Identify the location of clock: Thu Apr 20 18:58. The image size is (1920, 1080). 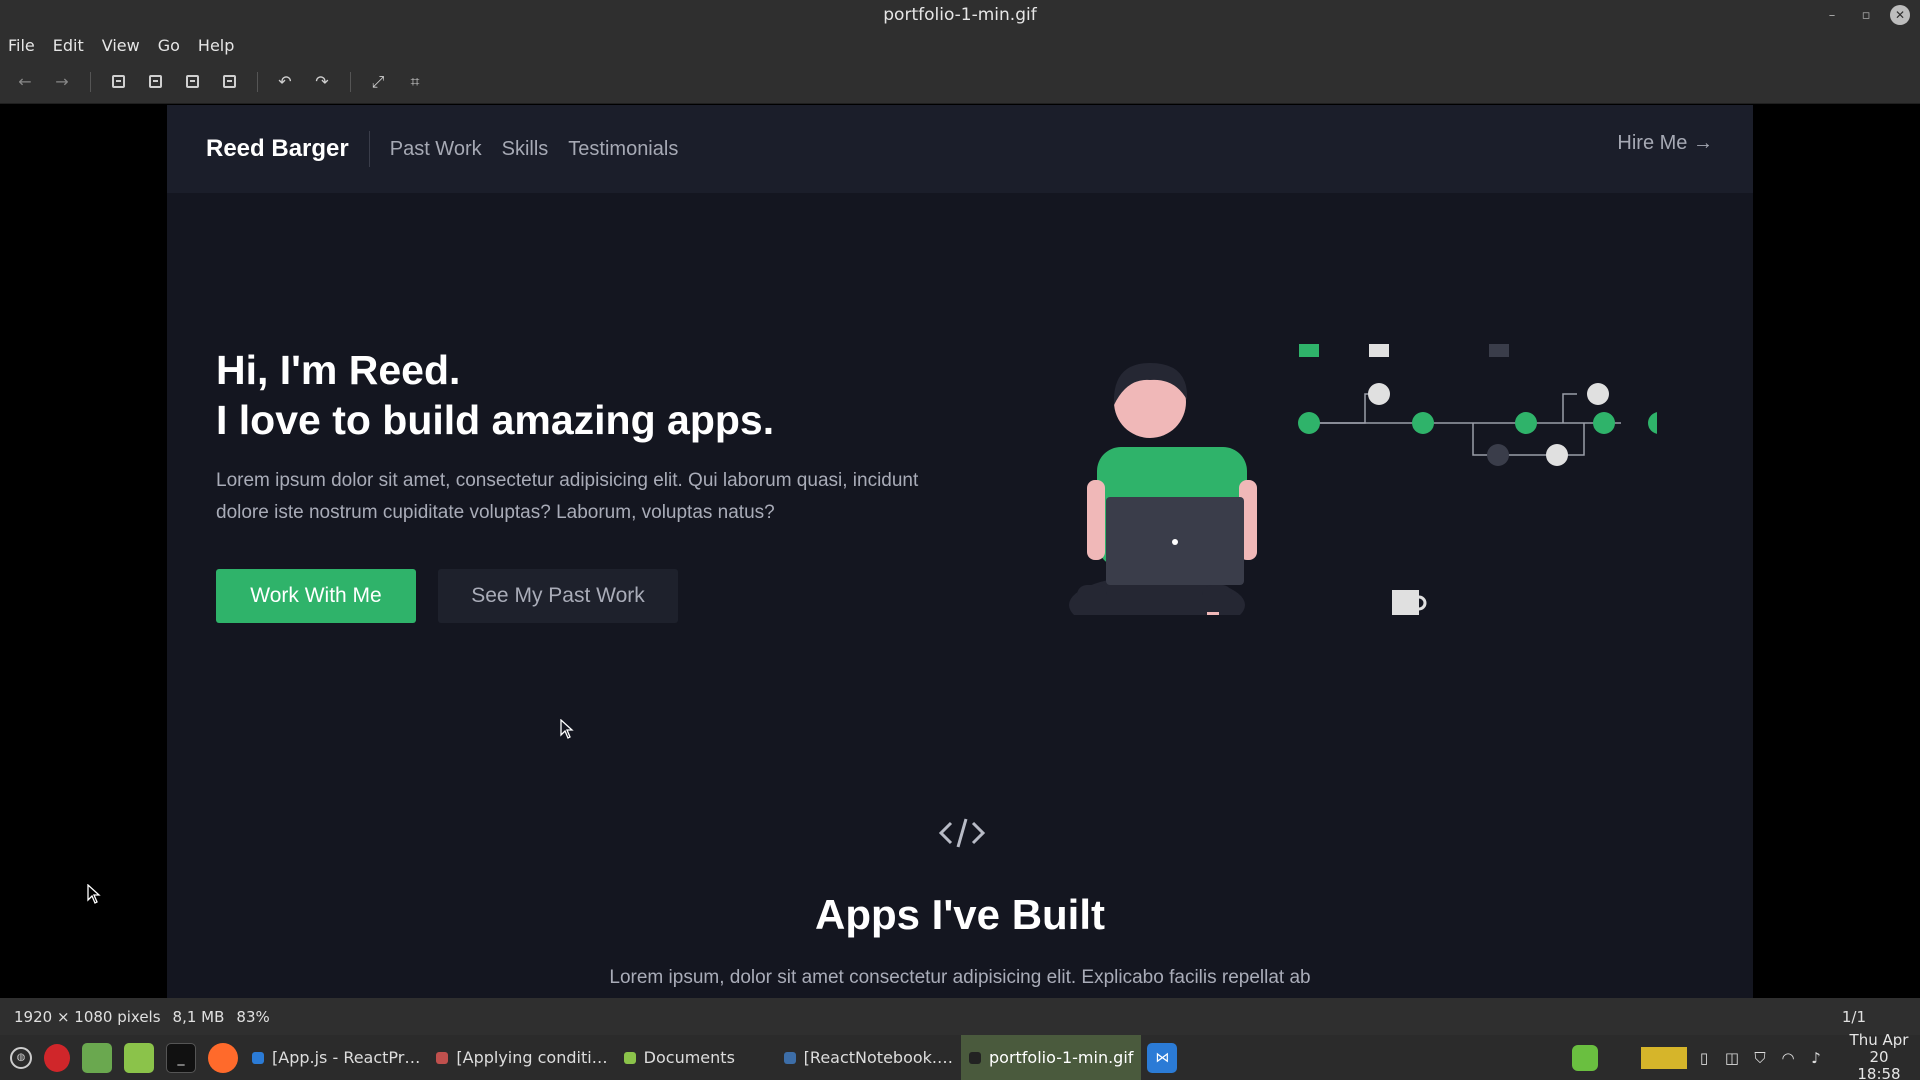
(1879, 1056).